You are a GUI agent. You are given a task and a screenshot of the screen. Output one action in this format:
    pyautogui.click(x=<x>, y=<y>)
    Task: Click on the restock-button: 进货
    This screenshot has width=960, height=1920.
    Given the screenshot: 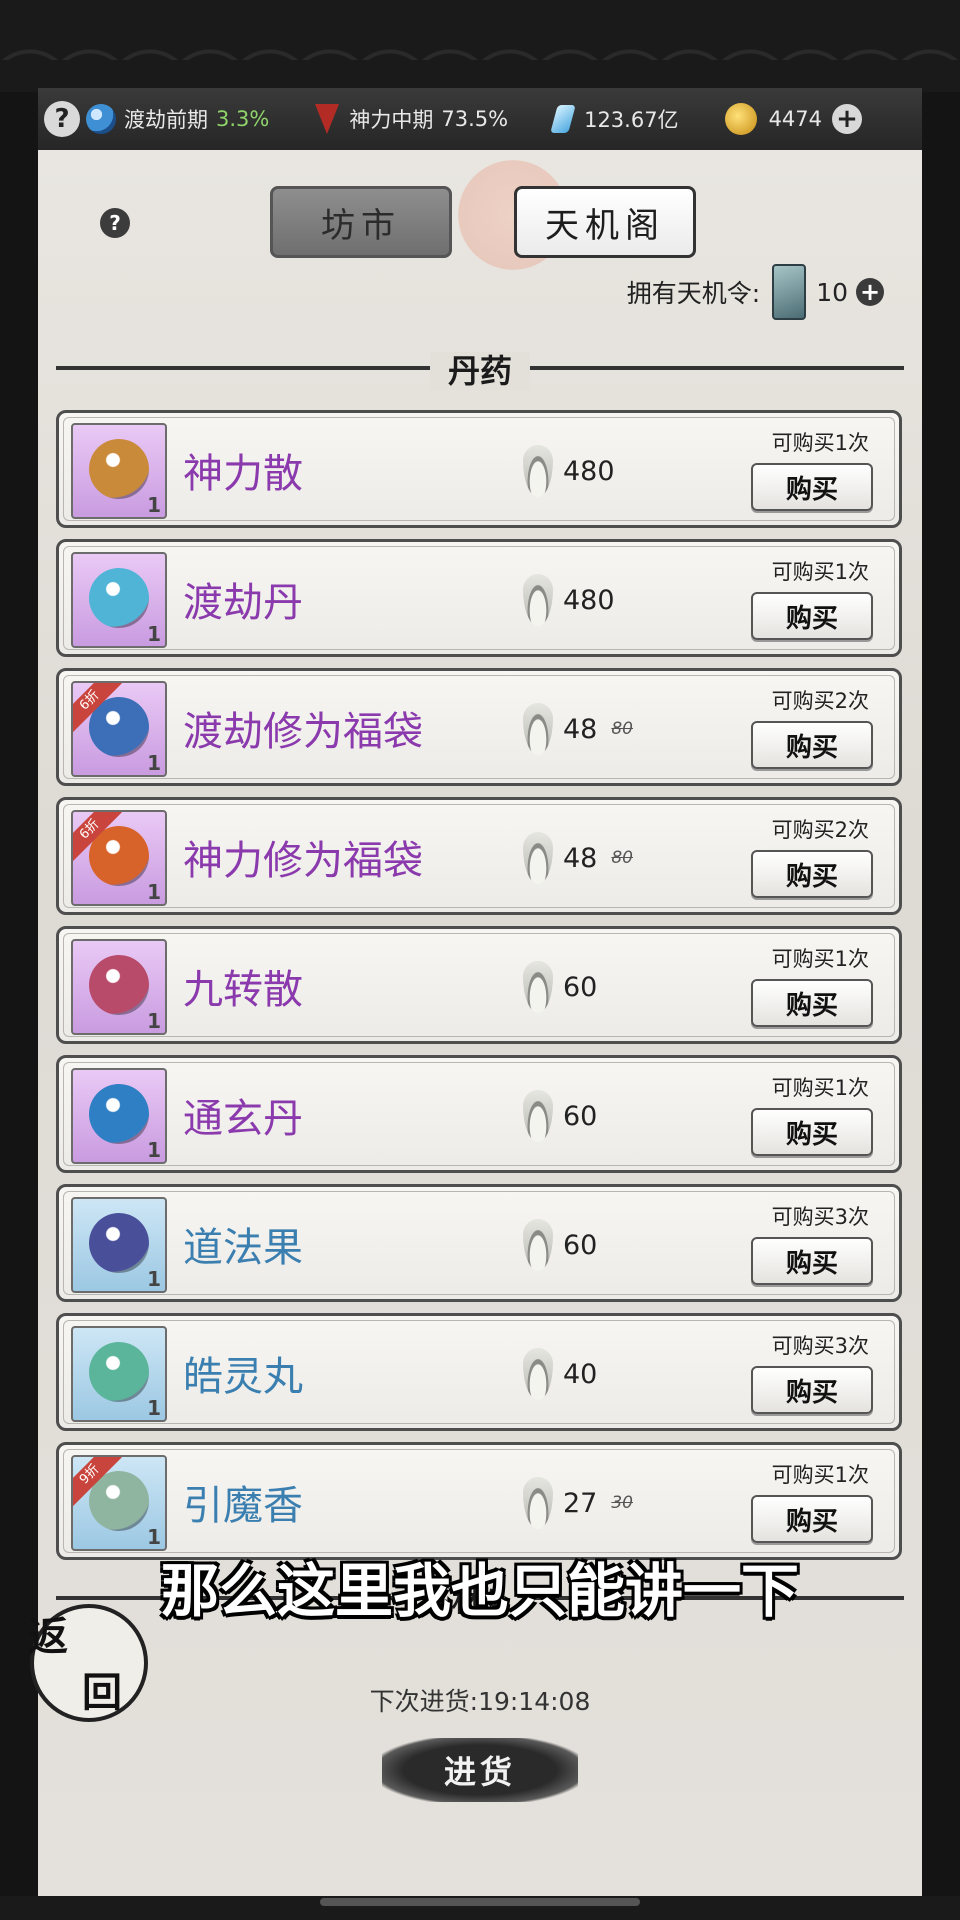 What is the action you would take?
    pyautogui.click(x=480, y=1770)
    